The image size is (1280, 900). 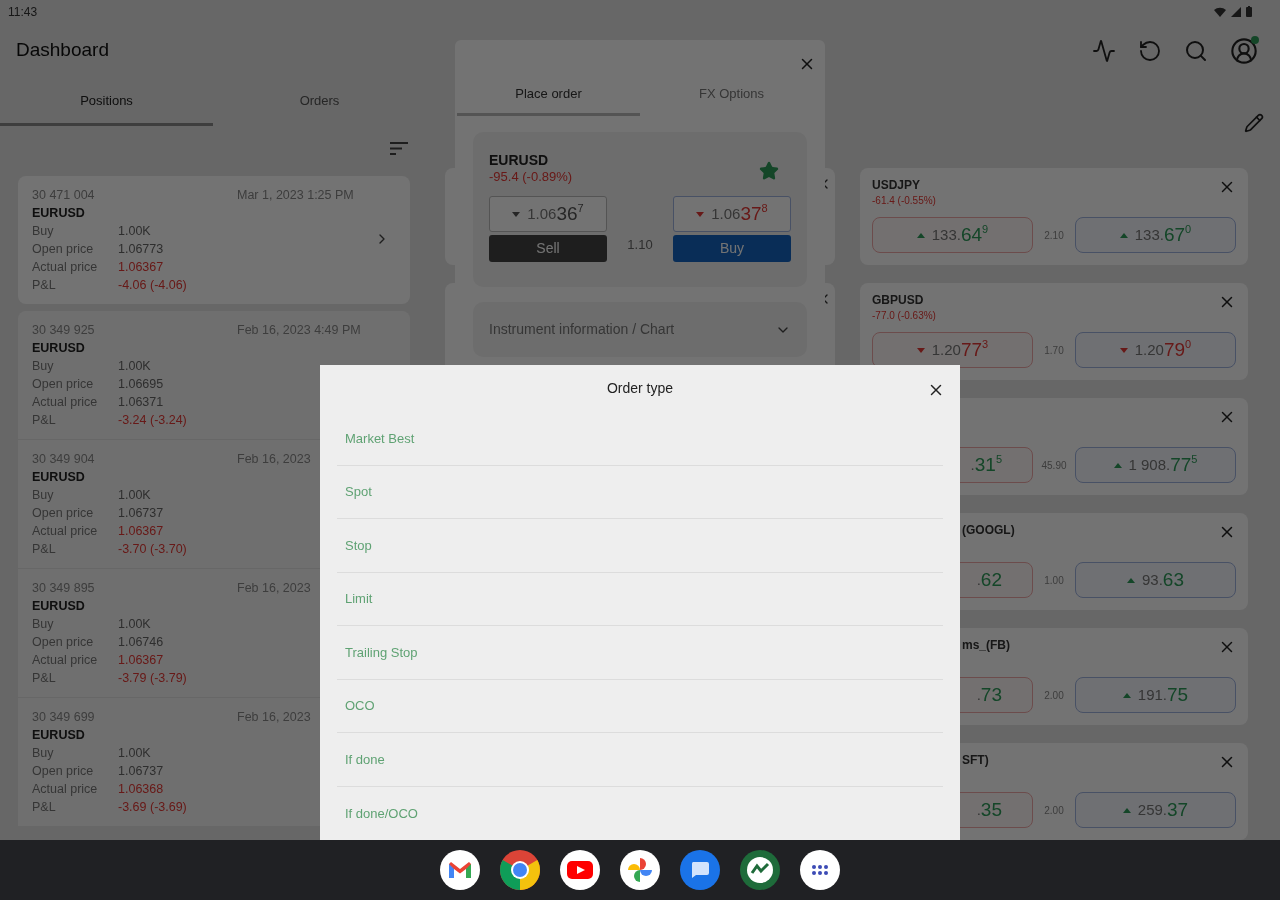 I want to click on field-value: -3.70 (-3.70), so click(x=152, y=549).